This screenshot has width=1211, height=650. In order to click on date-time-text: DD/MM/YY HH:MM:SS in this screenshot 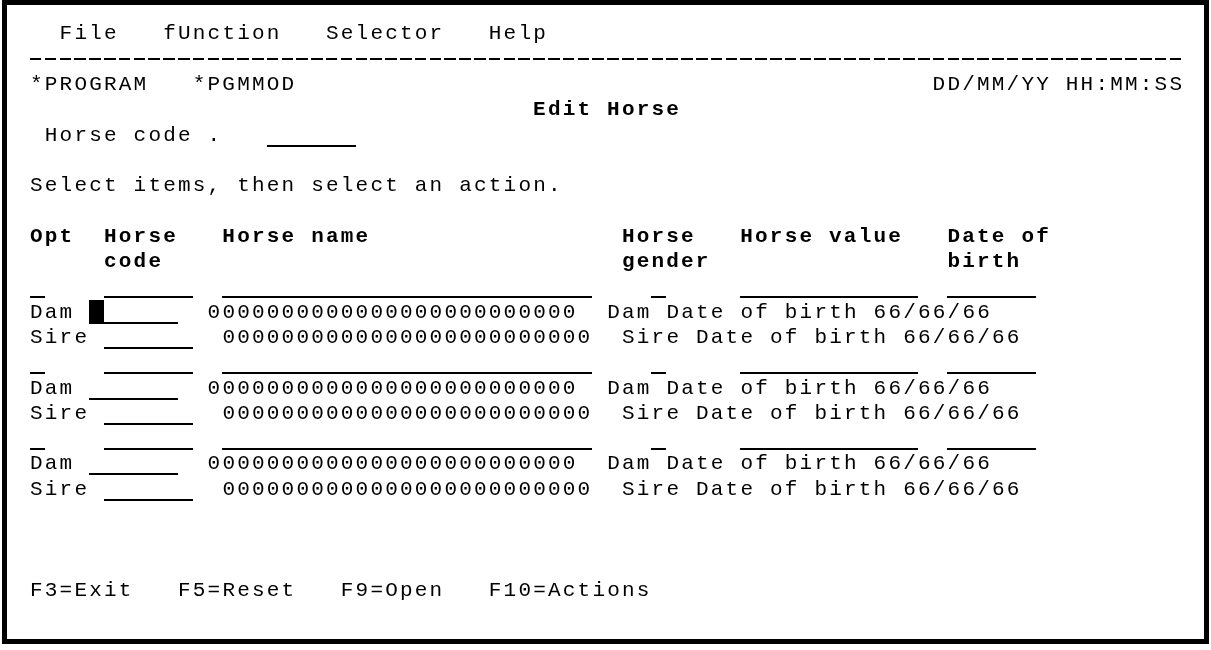, I will do `click(1058, 84)`.